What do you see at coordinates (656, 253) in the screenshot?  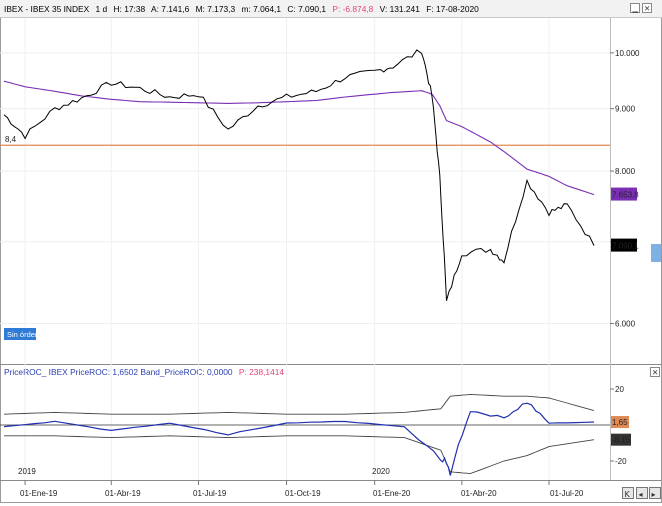 I see `side-scroll-handle` at bounding box center [656, 253].